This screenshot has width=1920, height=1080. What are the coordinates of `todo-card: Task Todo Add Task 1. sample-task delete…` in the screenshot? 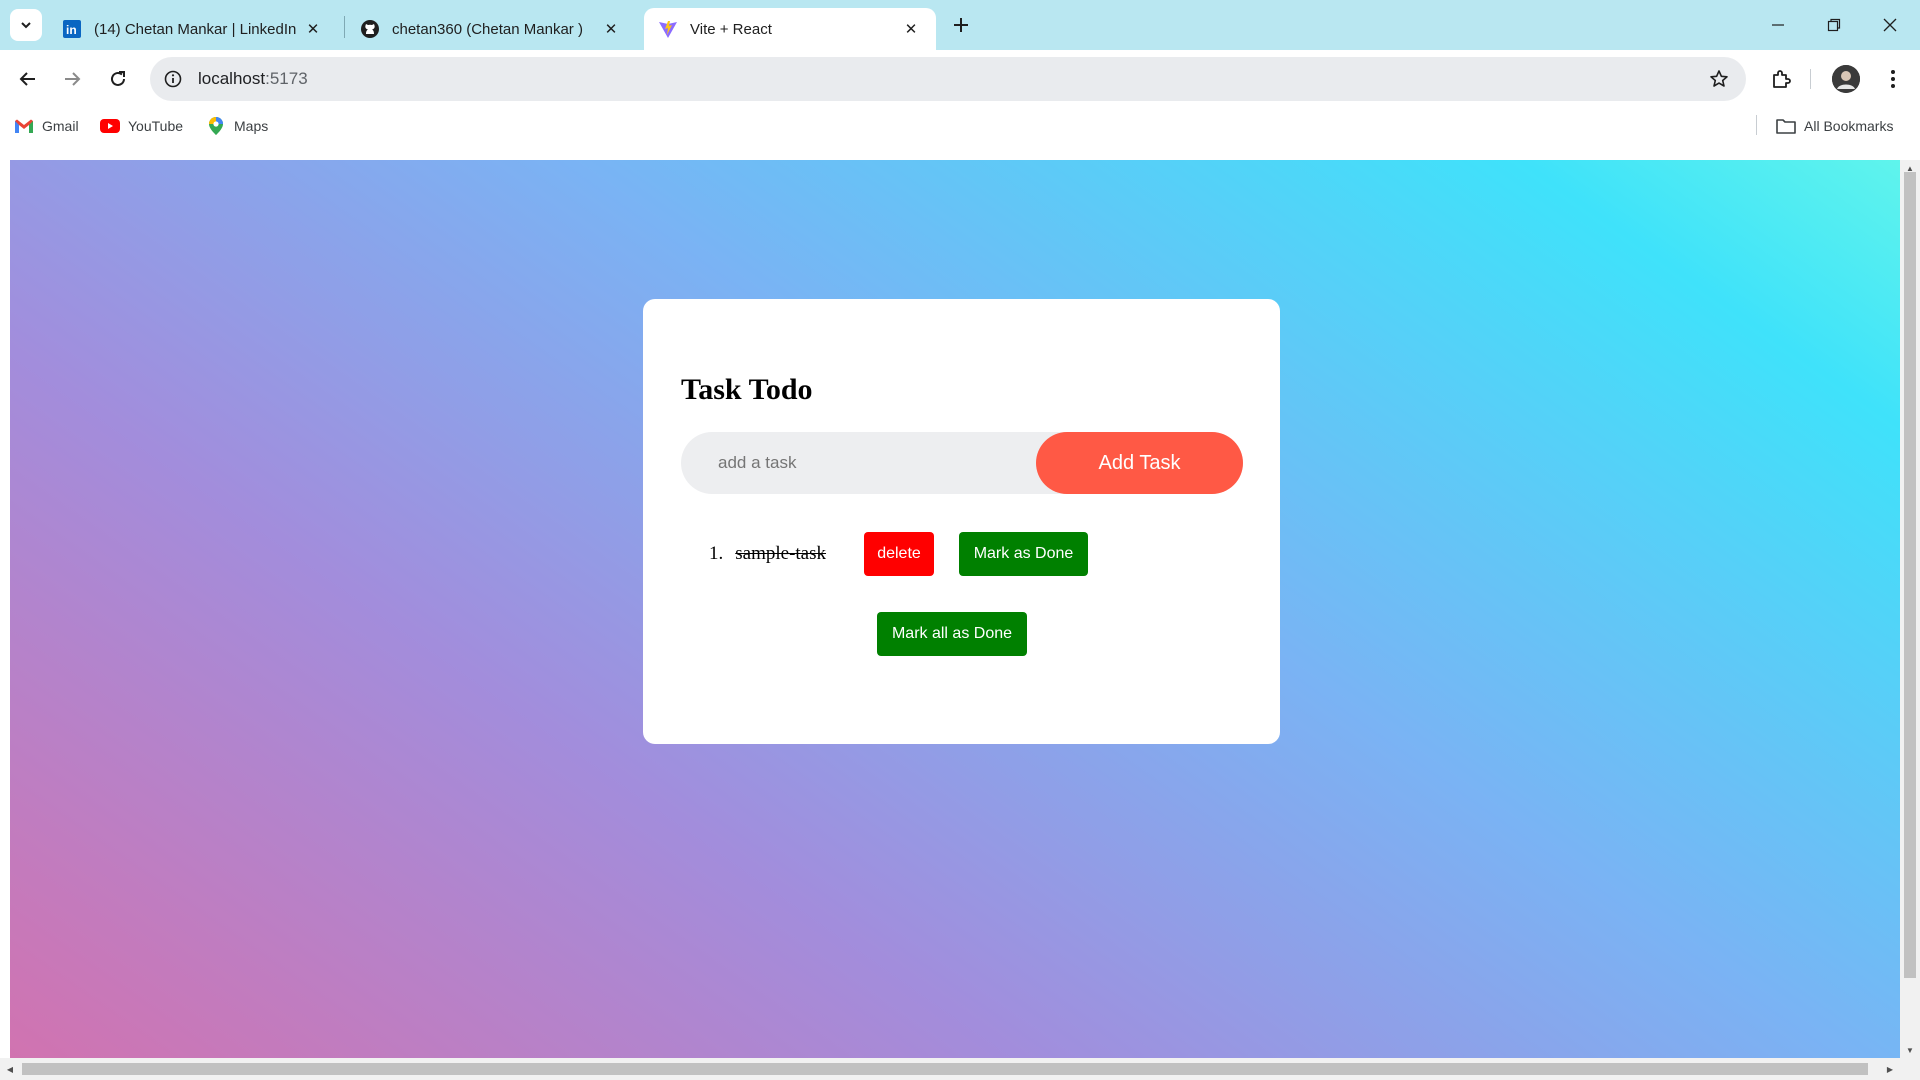 It's located at (961, 521).